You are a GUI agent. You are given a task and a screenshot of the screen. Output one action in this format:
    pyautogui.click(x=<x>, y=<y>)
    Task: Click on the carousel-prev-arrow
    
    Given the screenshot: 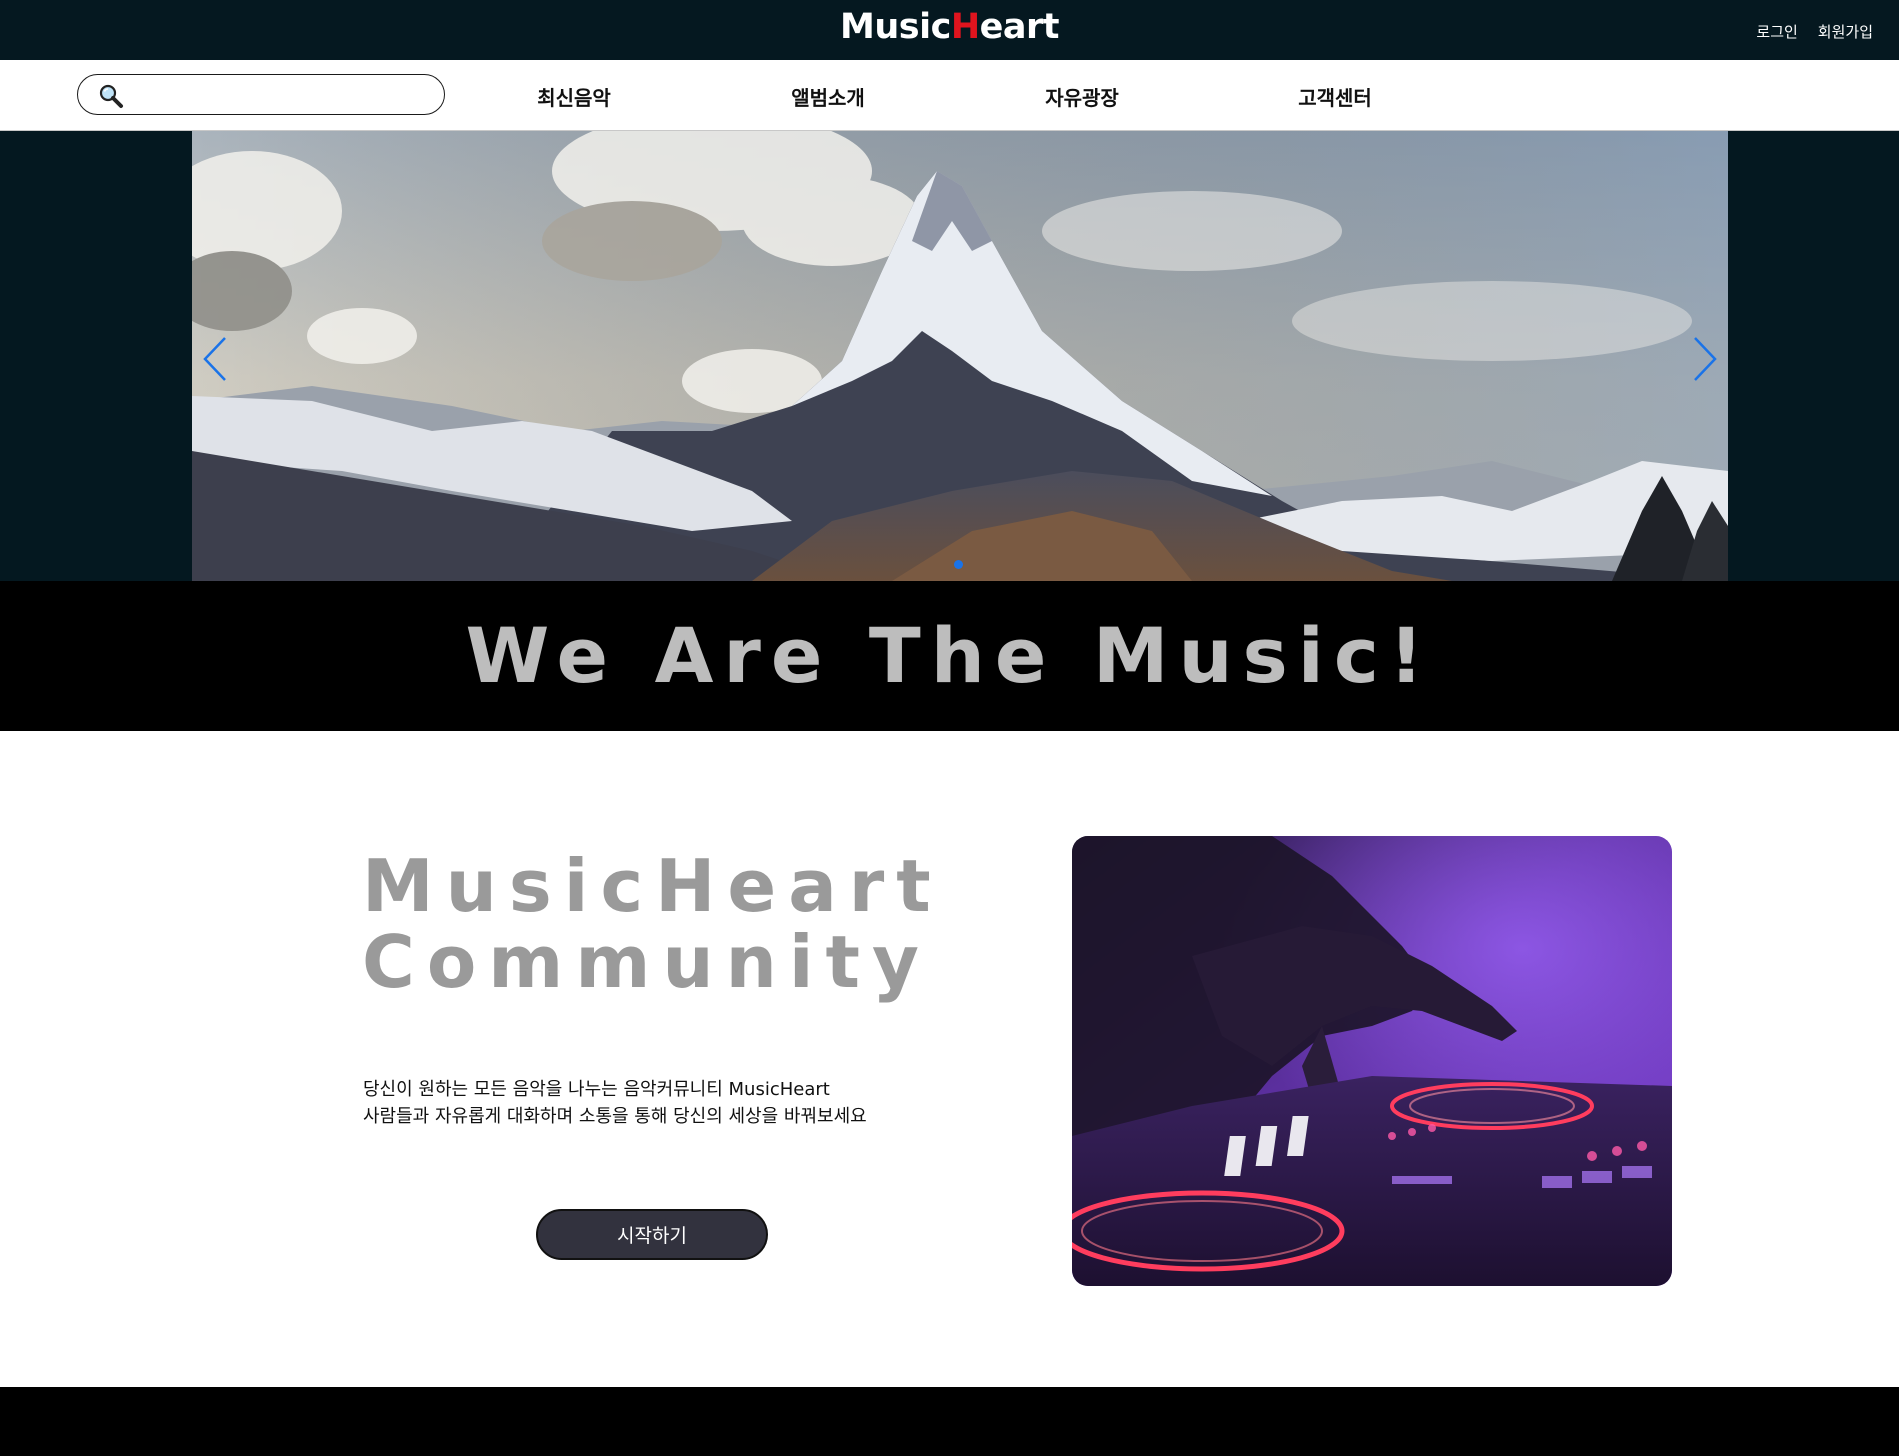 What is the action you would take?
    pyautogui.click(x=215, y=359)
    